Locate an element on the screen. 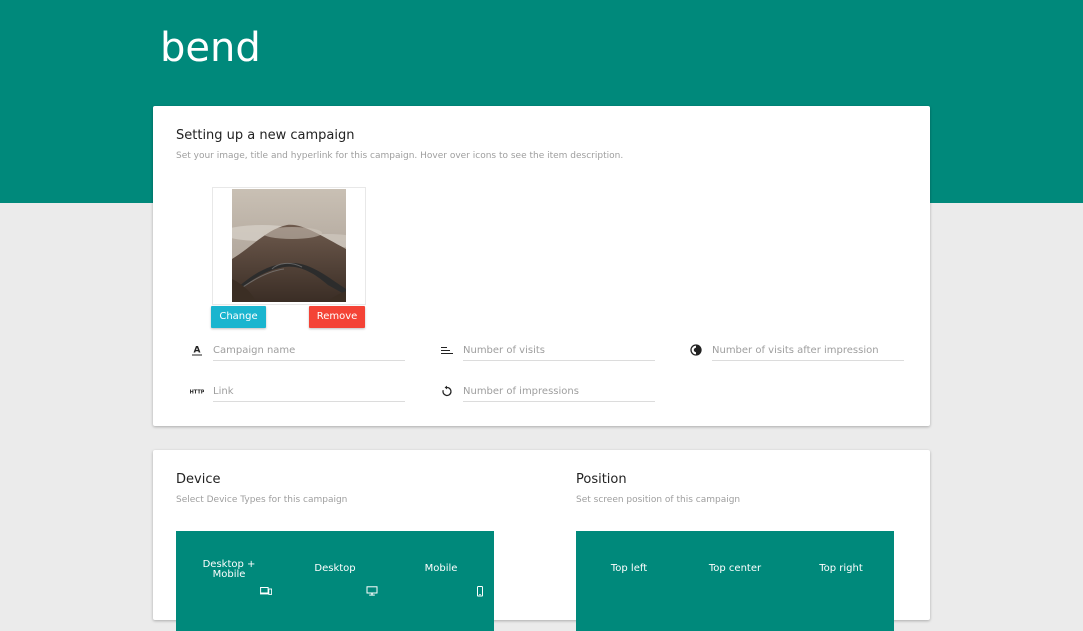  visits-field is located at coordinates (547, 351).